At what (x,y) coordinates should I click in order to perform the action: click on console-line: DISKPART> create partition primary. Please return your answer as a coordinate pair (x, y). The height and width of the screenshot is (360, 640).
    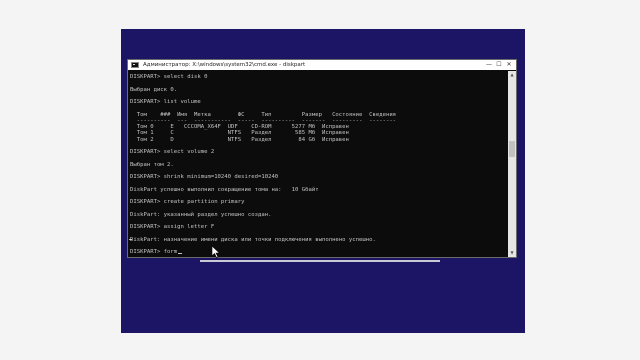
    Looking at the image, I should click on (187, 202).